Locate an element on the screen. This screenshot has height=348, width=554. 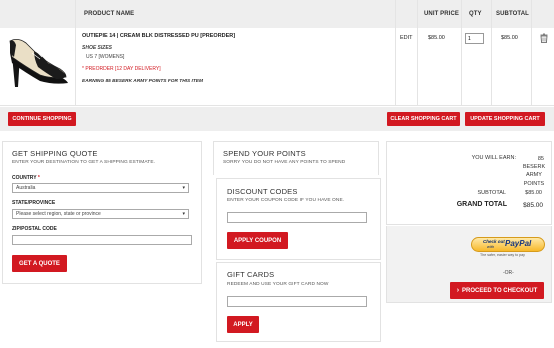
row-subtotal: $85.00 is located at coordinates (509, 38).